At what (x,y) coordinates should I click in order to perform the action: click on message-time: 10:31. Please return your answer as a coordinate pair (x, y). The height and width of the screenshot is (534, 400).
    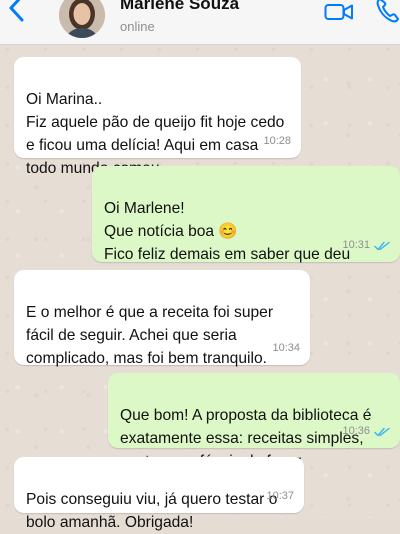
    Looking at the image, I should click on (356, 245).